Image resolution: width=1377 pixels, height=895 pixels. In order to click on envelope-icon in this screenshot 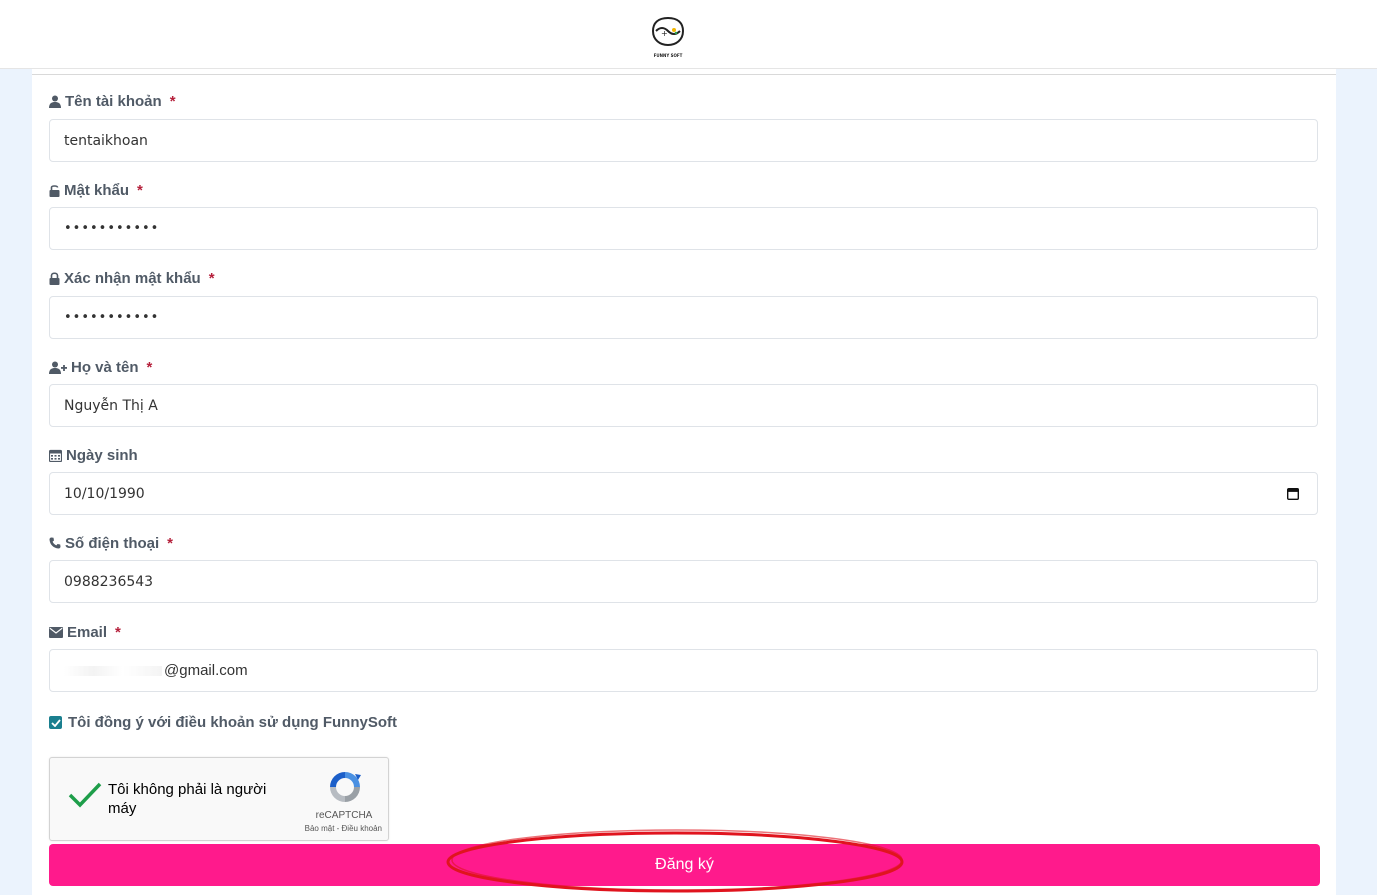, I will do `click(56, 632)`.